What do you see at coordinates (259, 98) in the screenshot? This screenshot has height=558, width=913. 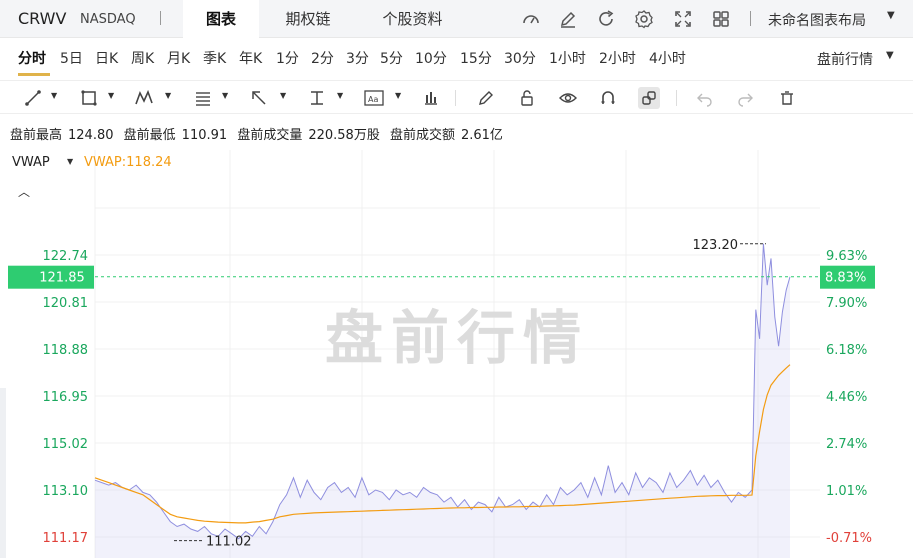 I see `arrow-tool-icon` at bounding box center [259, 98].